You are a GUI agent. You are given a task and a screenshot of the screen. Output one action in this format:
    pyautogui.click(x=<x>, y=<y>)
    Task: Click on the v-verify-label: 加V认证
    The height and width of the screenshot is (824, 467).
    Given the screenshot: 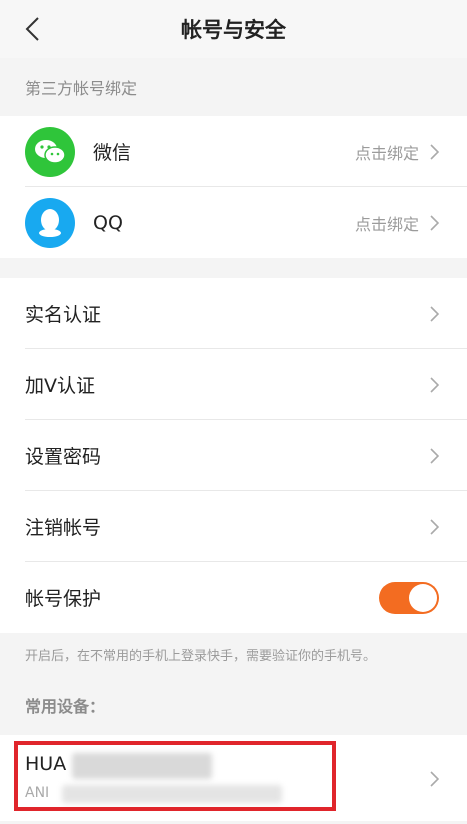 What is the action you would take?
    pyautogui.click(x=60, y=386)
    